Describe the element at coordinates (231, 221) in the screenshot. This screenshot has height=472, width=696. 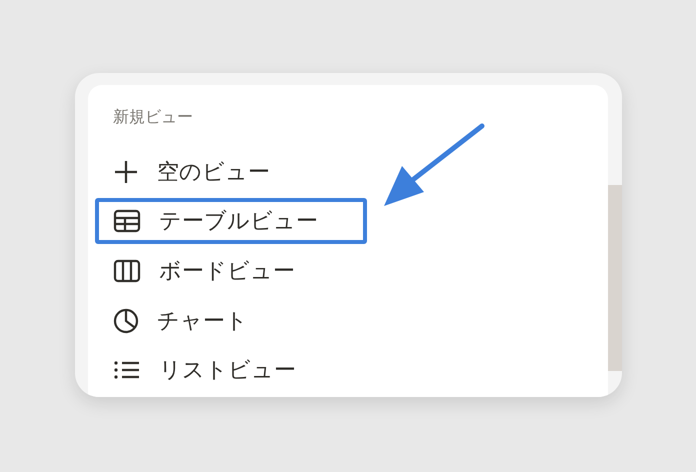
I see `menu-item: テーブルビュー` at that location.